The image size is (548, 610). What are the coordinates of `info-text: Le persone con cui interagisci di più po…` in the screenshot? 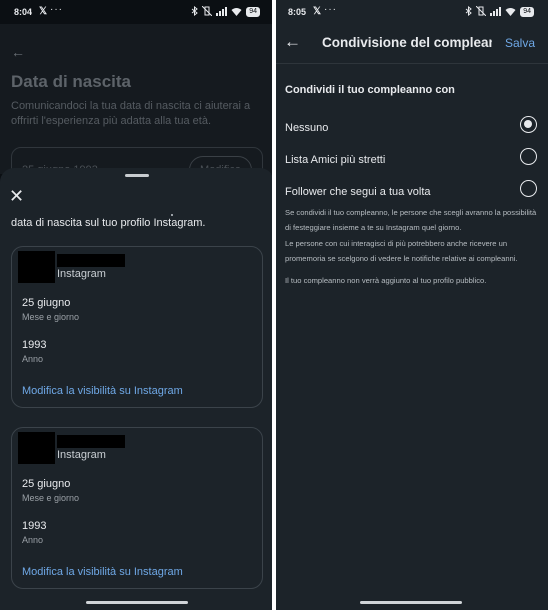 It's located at (401, 251).